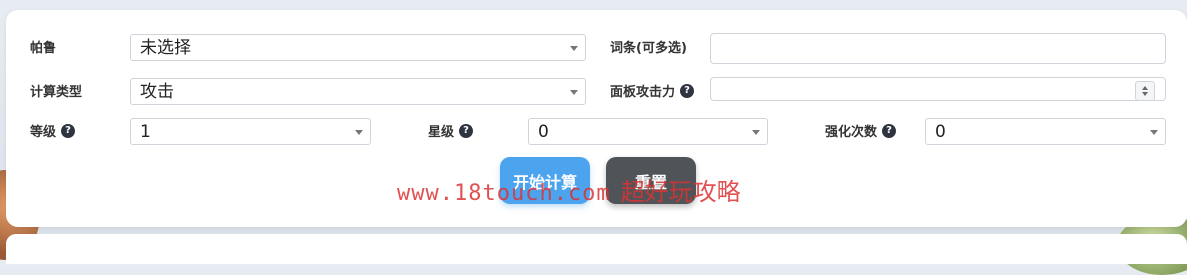 This screenshot has width=1187, height=275. I want to click on pal-label: 帕鲁, so click(43, 46).